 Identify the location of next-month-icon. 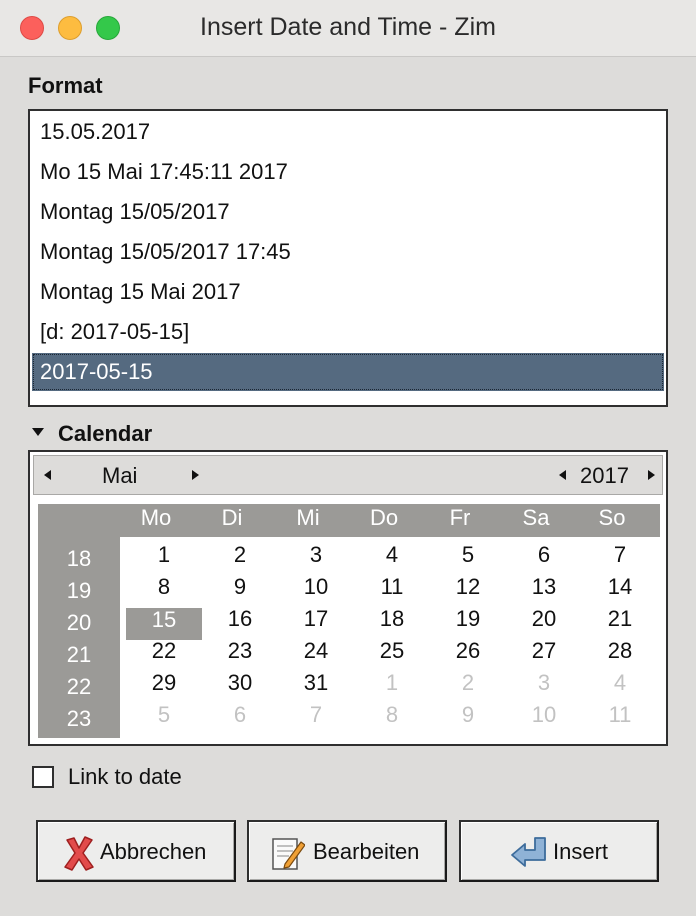
(195, 475).